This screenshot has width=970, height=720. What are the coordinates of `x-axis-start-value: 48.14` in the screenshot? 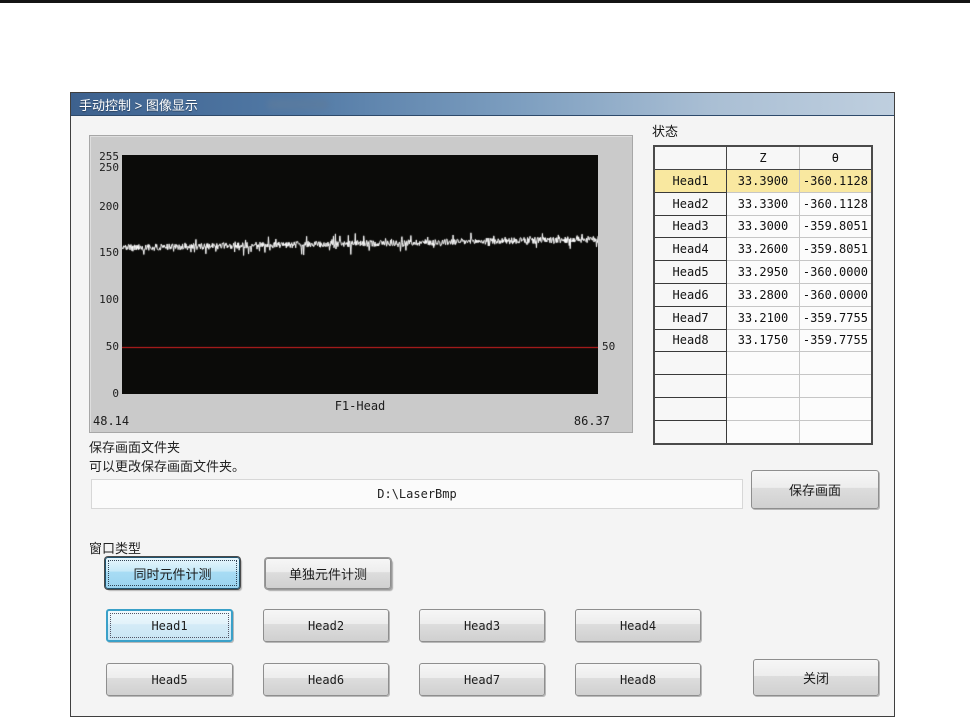 It's located at (111, 421).